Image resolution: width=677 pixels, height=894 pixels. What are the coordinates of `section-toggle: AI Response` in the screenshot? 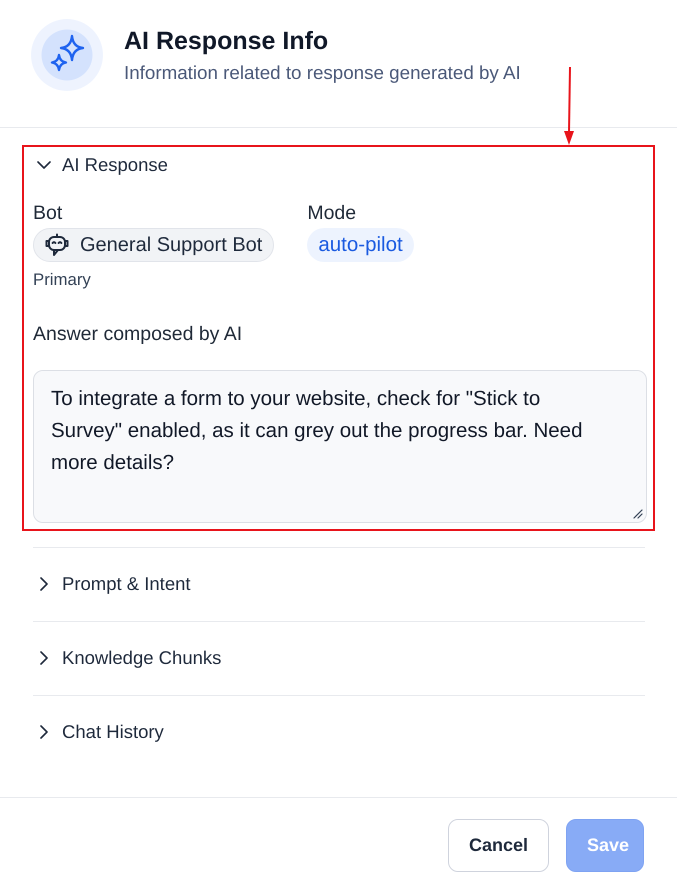 It's located at (105, 165).